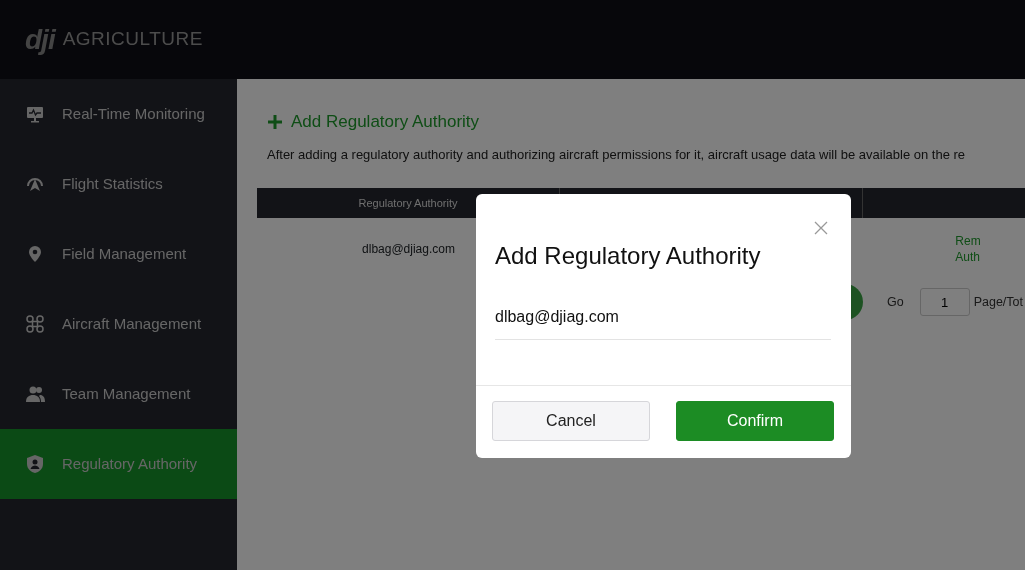 The height and width of the screenshot is (570, 1025). I want to click on description-text: After adding a regulatory authority and authorizing aircraft permissions for it, aircraft usage data will be available on the re, so click(617, 154).